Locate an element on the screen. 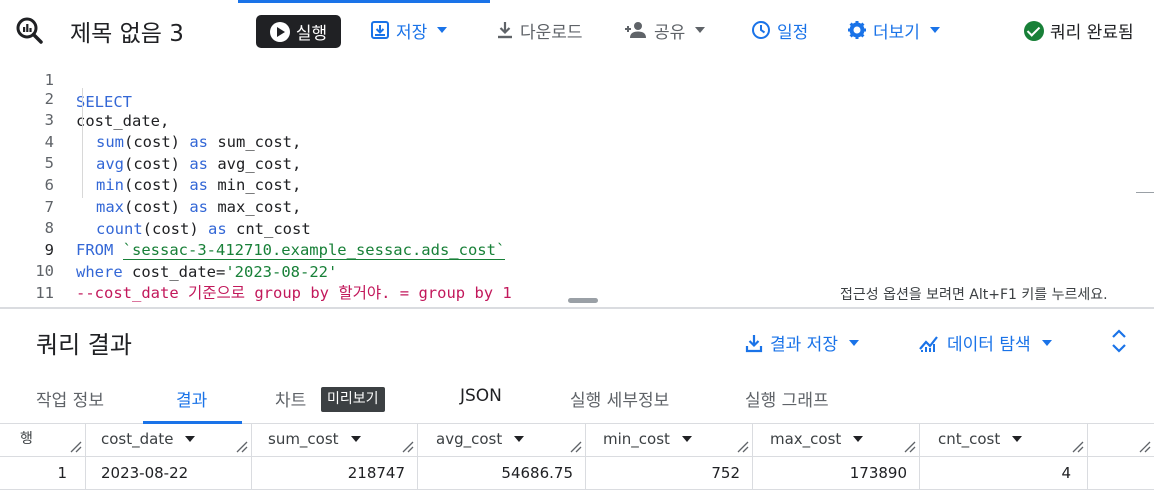 The width and height of the screenshot is (1154, 504). column-header-max-cost: max_cost is located at coordinates (836, 440).